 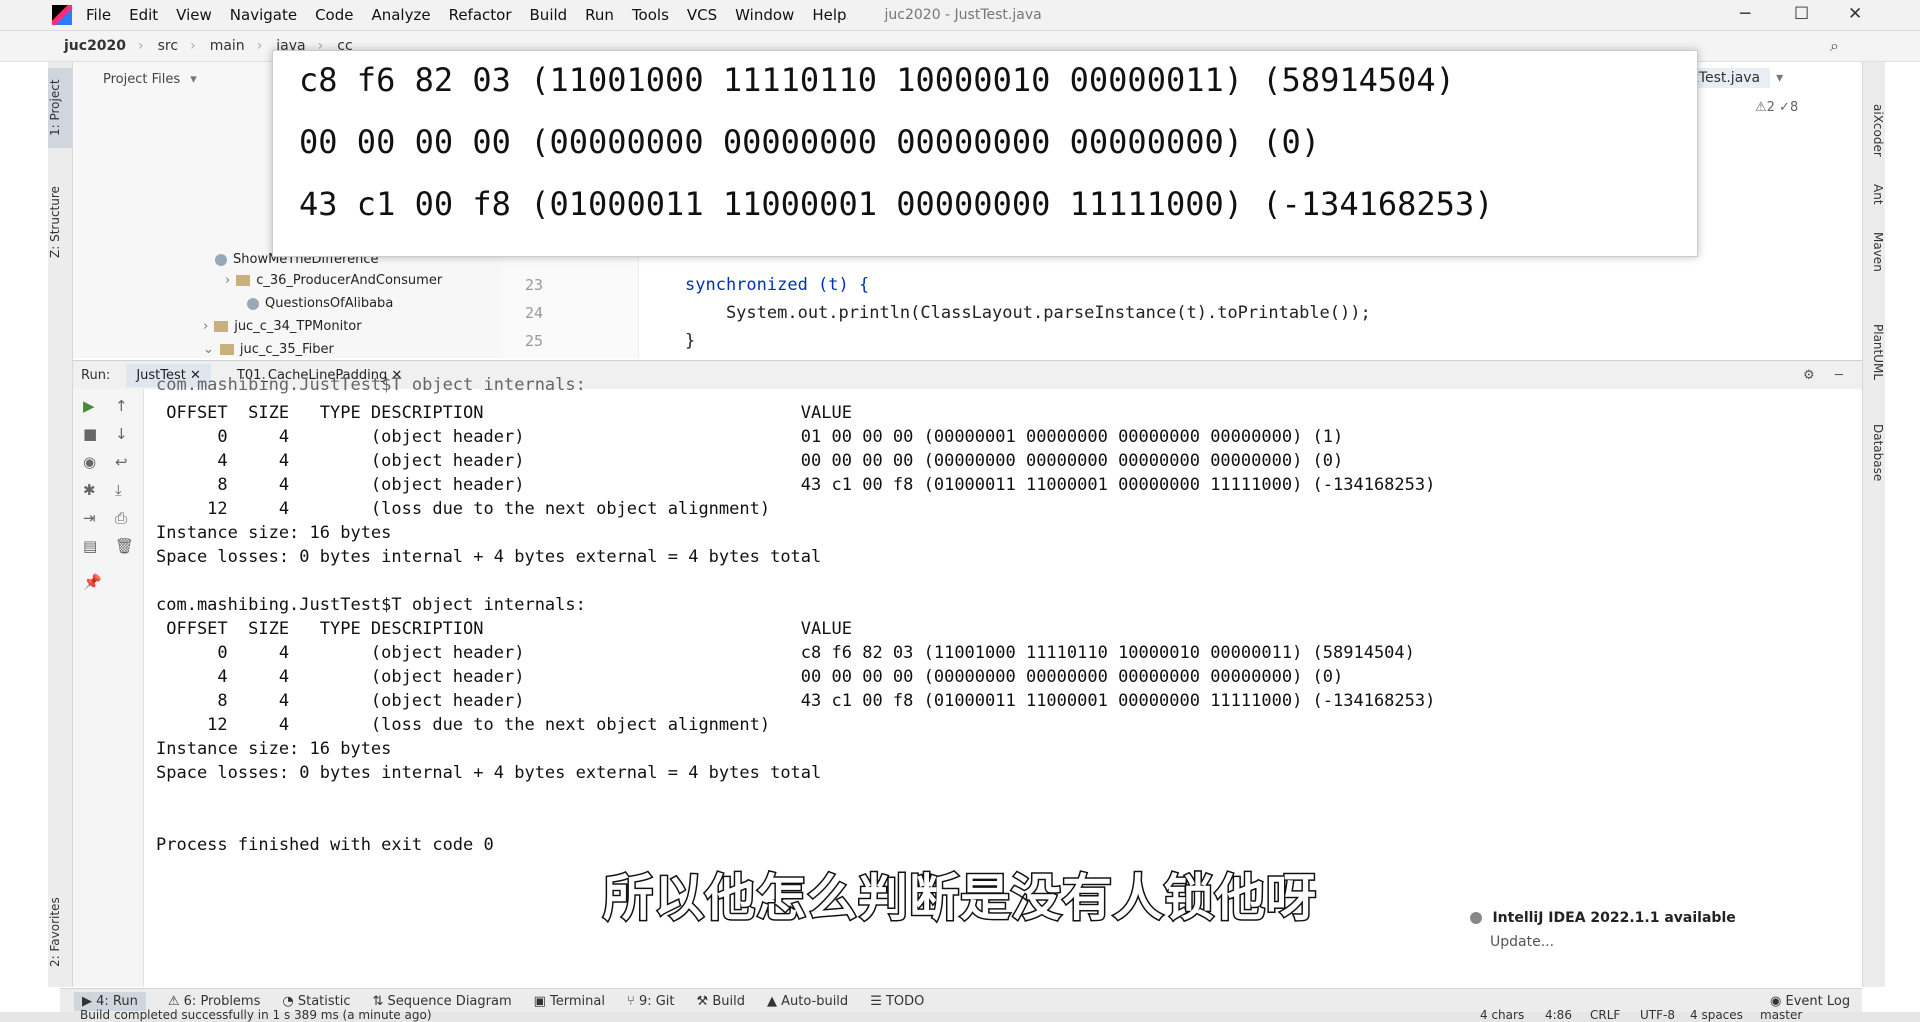 What do you see at coordinates (777, 285) in the screenshot?
I see `code-line: synchronized (t) {` at bounding box center [777, 285].